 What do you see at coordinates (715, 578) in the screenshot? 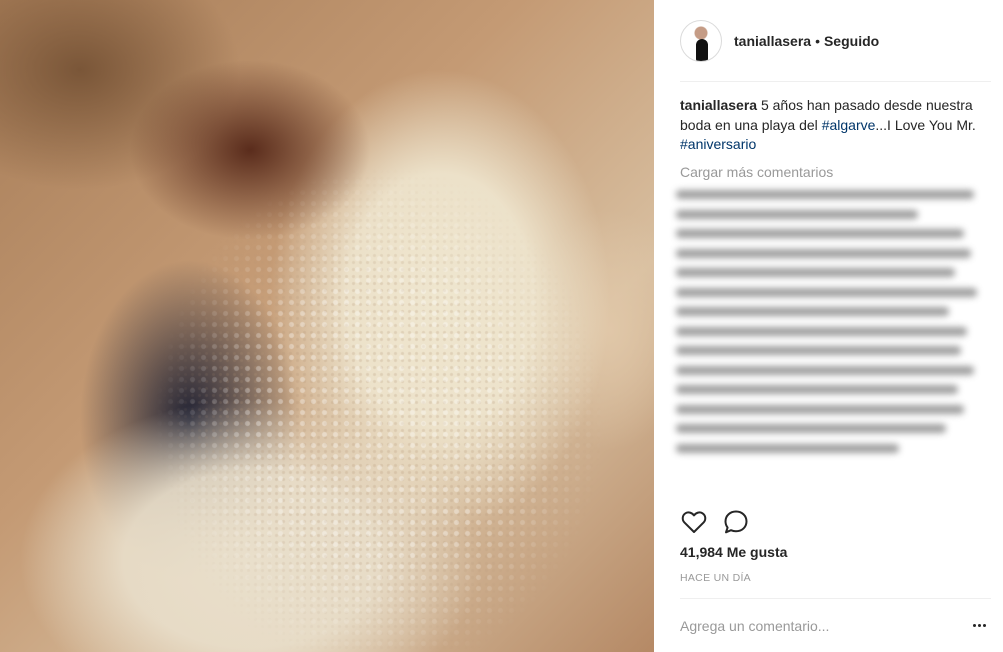
I see `post-timestamp: HACE UN DÍA` at bounding box center [715, 578].